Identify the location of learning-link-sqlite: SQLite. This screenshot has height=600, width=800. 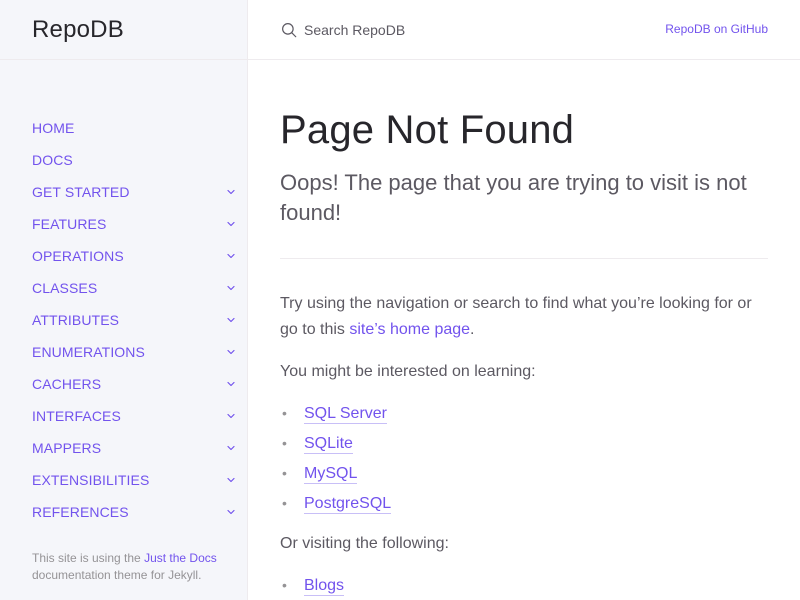
(328, 444).